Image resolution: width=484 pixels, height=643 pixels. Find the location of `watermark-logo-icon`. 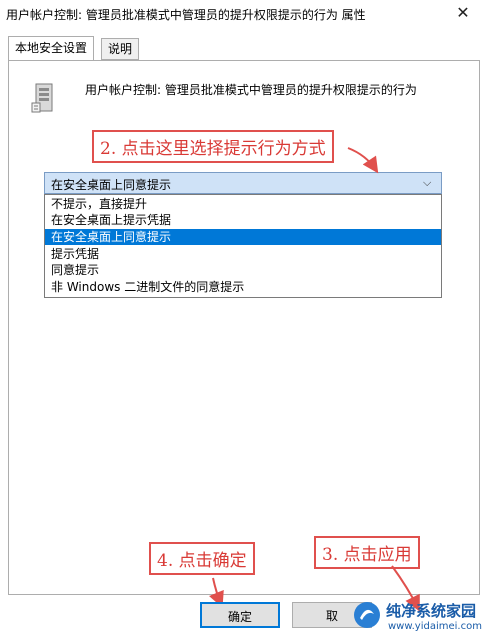

watermark-logo-icon is located at coordinates (367, 615).